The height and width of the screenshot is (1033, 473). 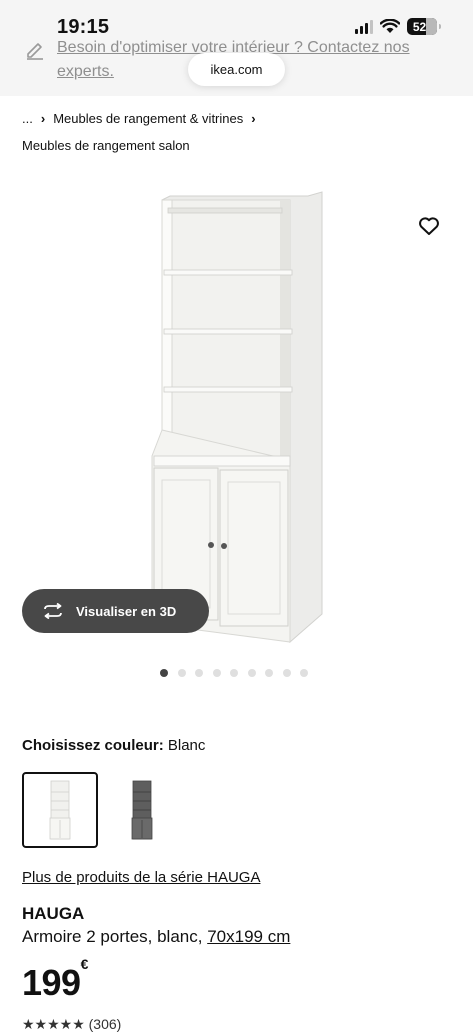 I want to click on swatch-anthracite-thumbnail, so click(x=142, y=810).